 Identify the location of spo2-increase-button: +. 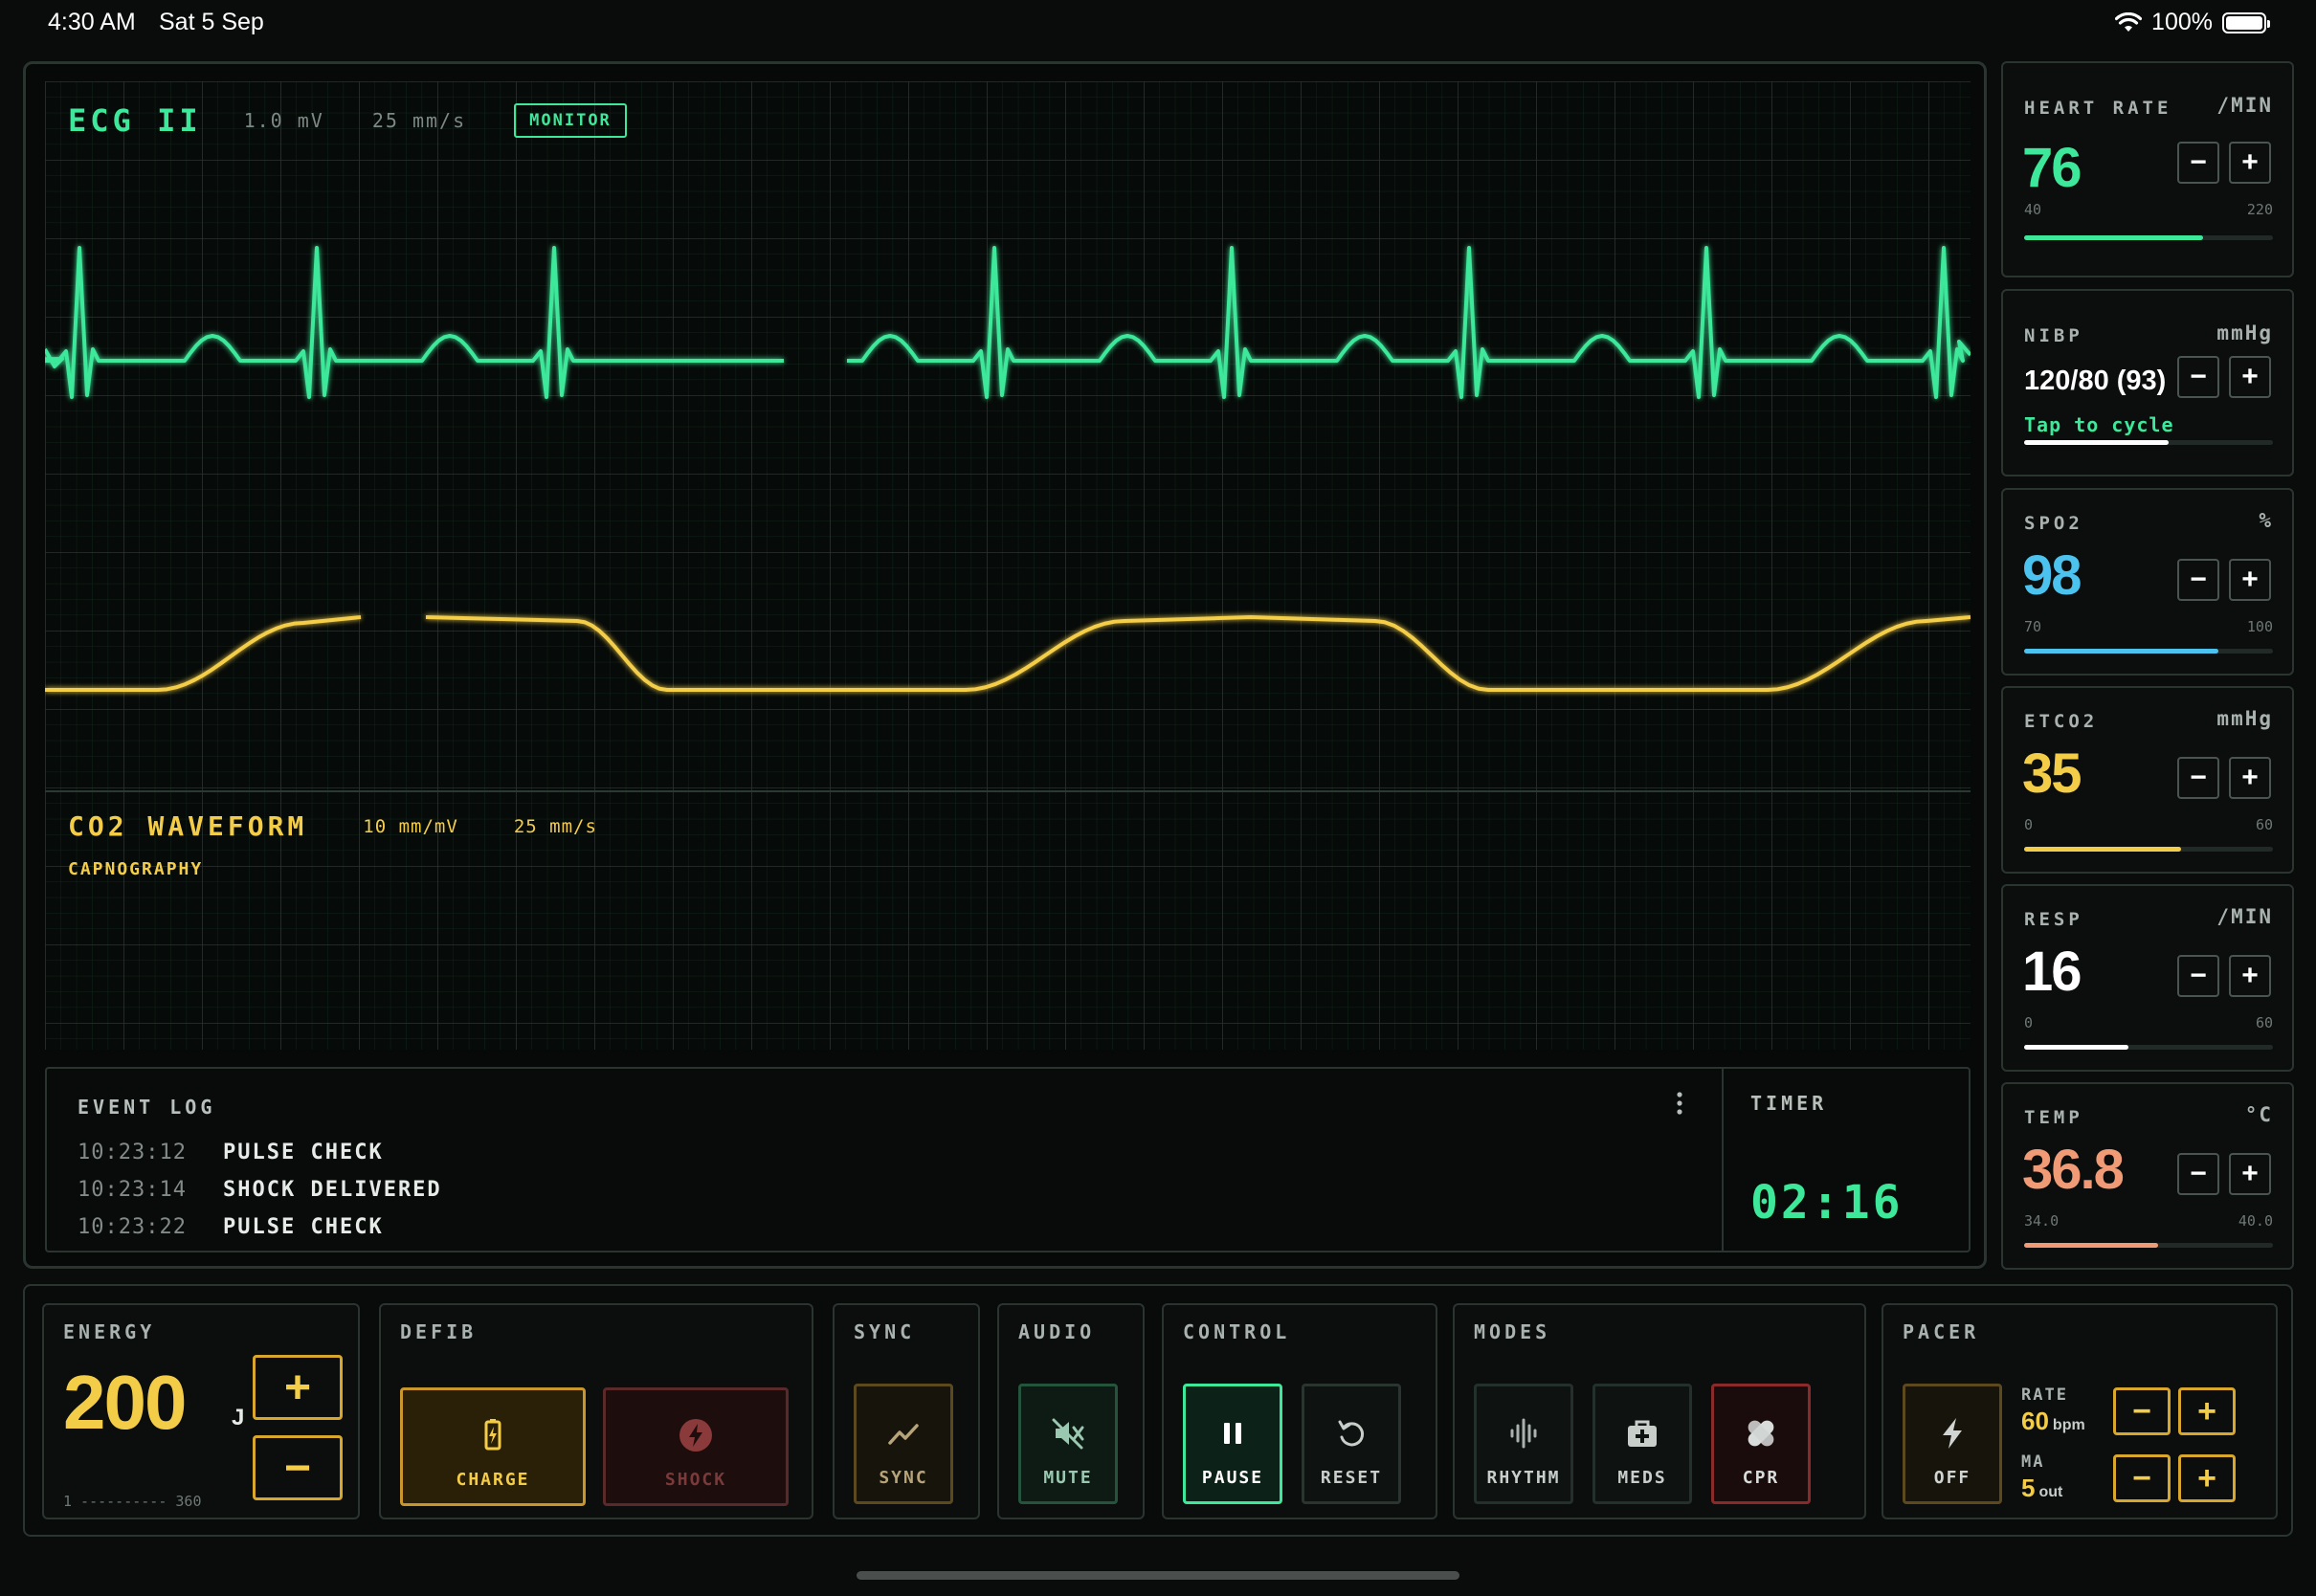
(2250, 580).